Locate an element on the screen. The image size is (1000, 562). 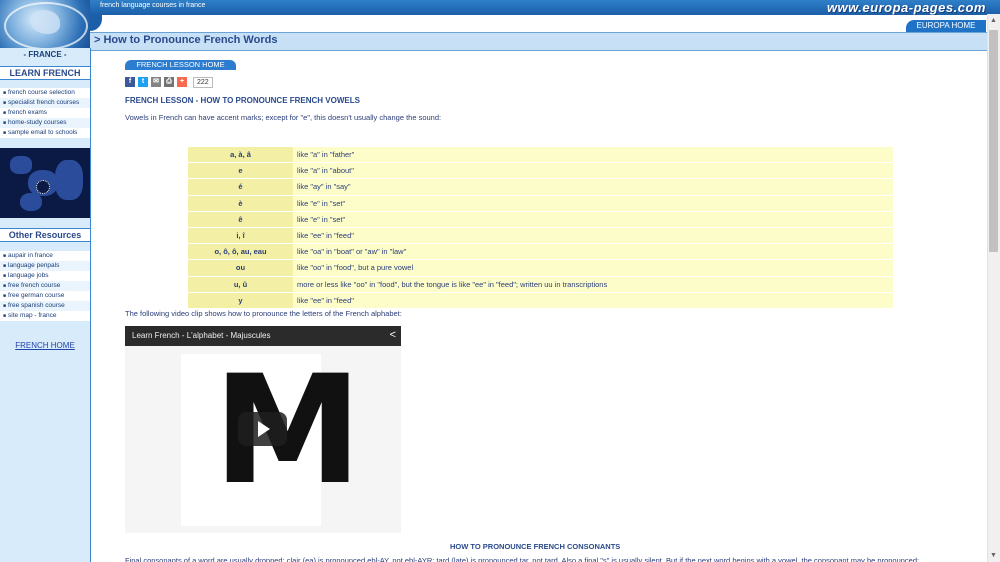
table-row: y like "ee" in "feed" is located at coordinates (540, 300).